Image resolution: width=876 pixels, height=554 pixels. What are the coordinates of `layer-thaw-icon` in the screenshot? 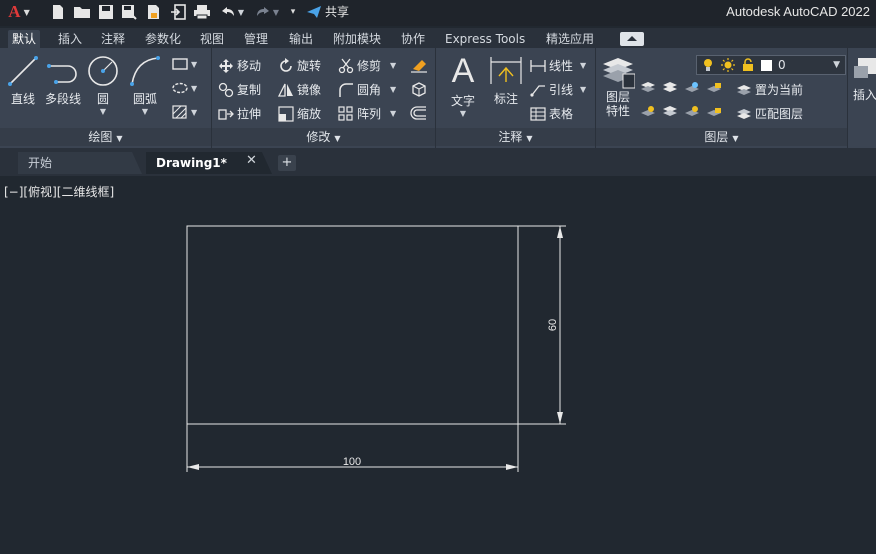 It's located at (692, 111).